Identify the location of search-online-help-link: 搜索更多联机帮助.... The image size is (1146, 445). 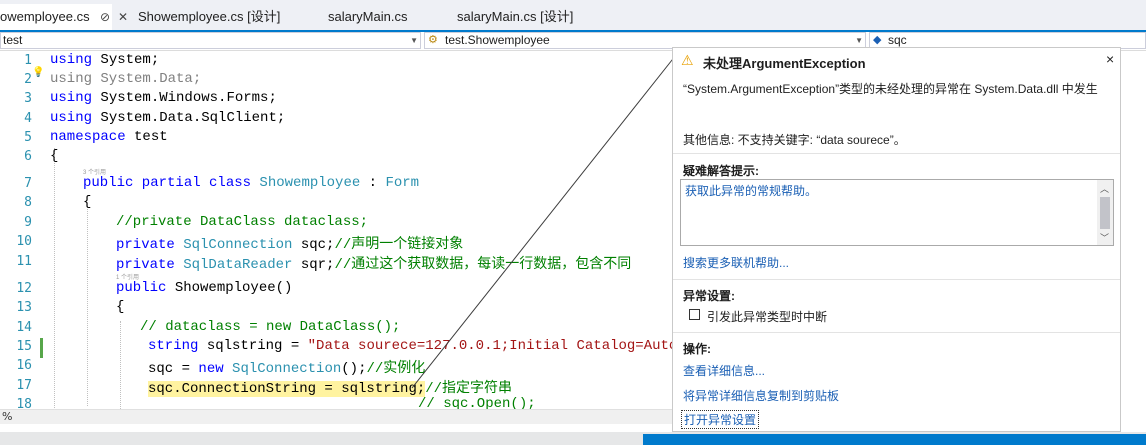
(736, 262).